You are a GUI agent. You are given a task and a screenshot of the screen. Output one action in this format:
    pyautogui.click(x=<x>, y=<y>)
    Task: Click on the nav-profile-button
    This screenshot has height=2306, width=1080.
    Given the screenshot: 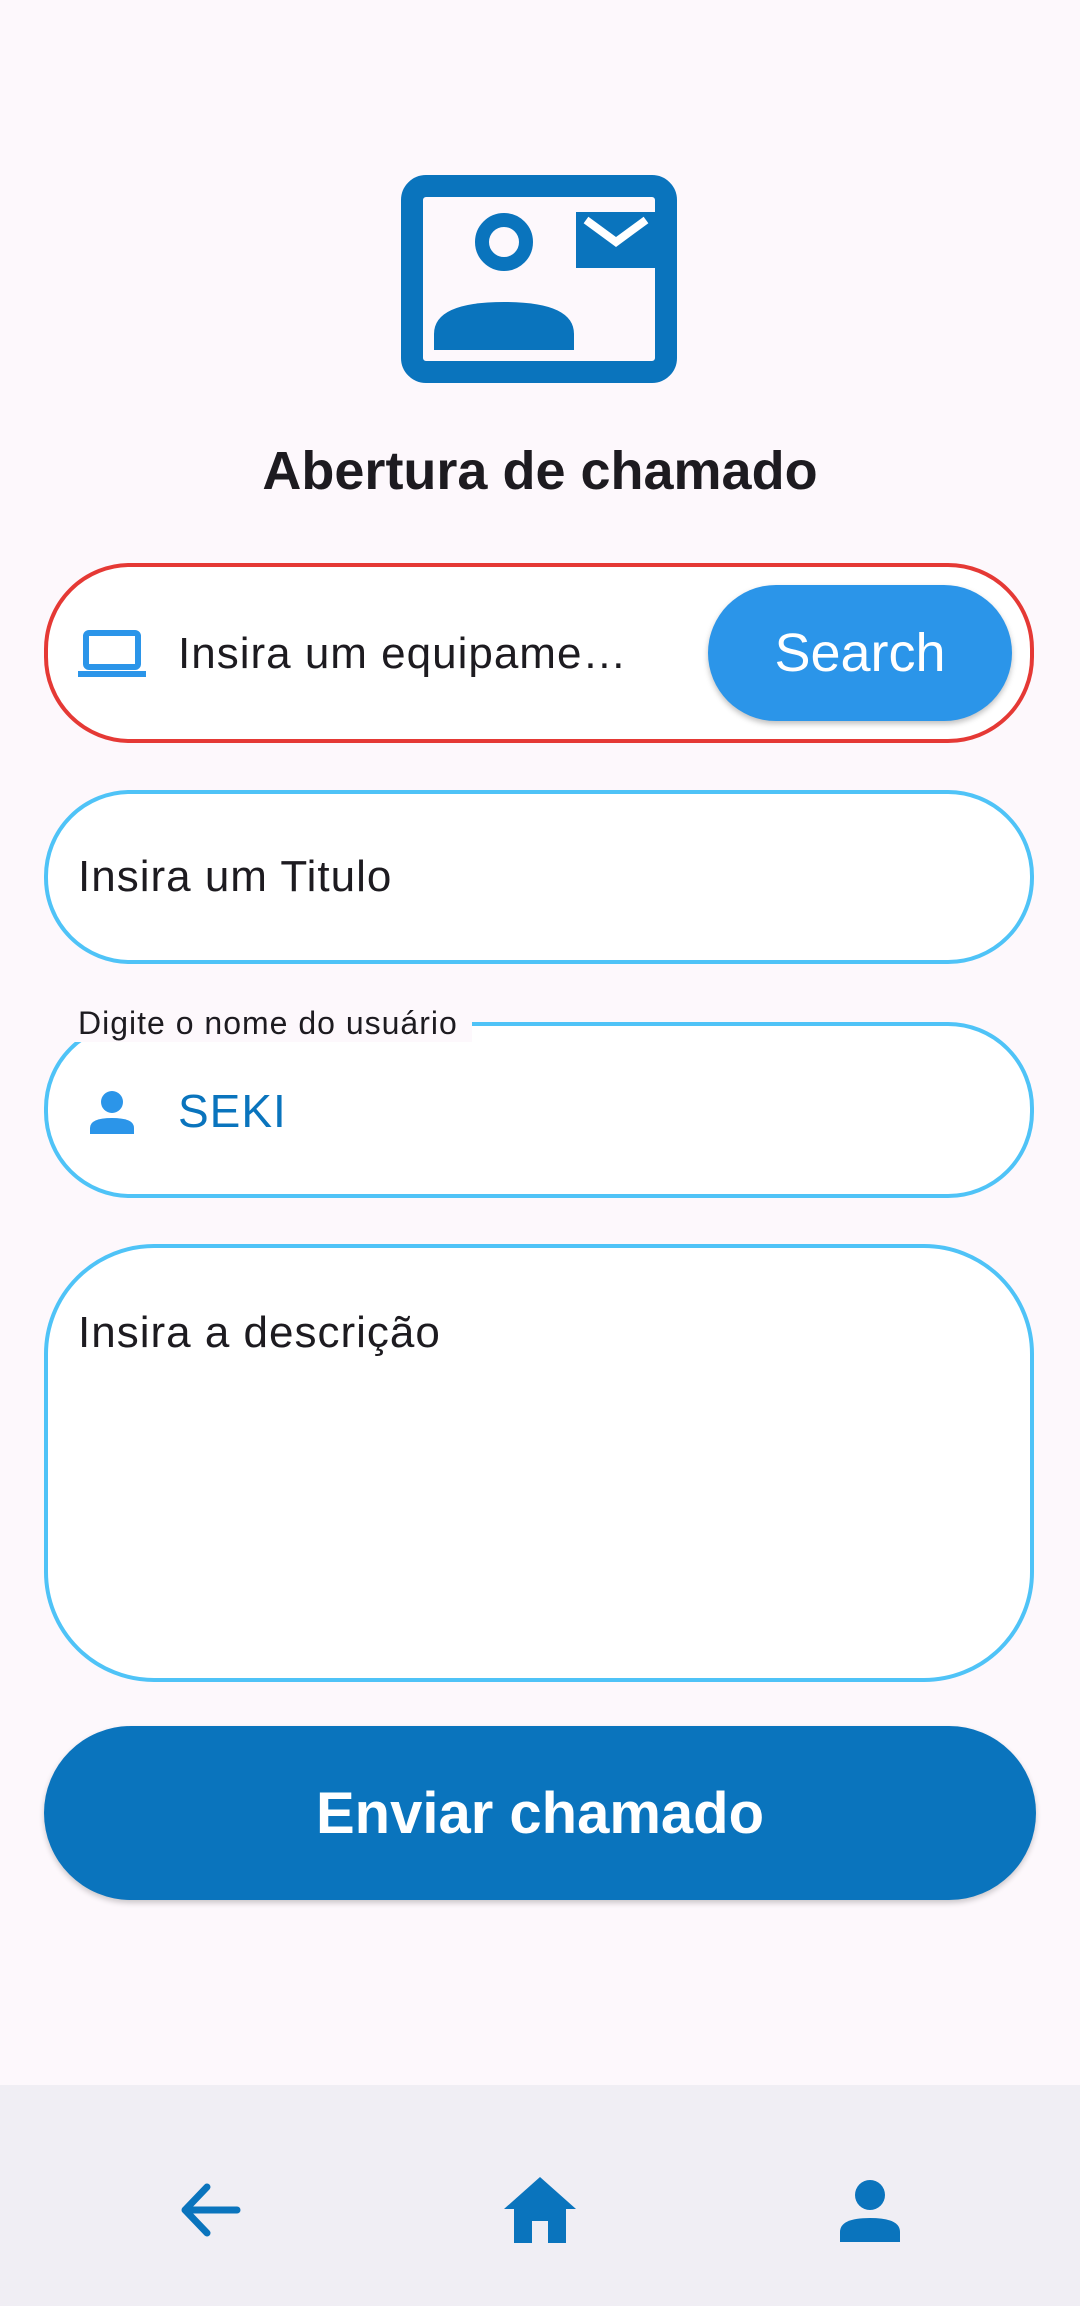 What is the action you would take?
    pyautogui.click(x=870, y=2210)
    